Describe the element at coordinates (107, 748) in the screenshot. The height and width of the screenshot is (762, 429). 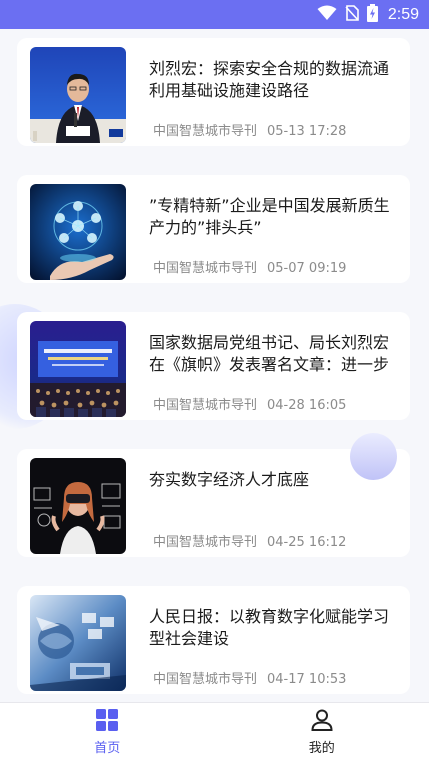
I see `nav-home-label: 首页` at that location.